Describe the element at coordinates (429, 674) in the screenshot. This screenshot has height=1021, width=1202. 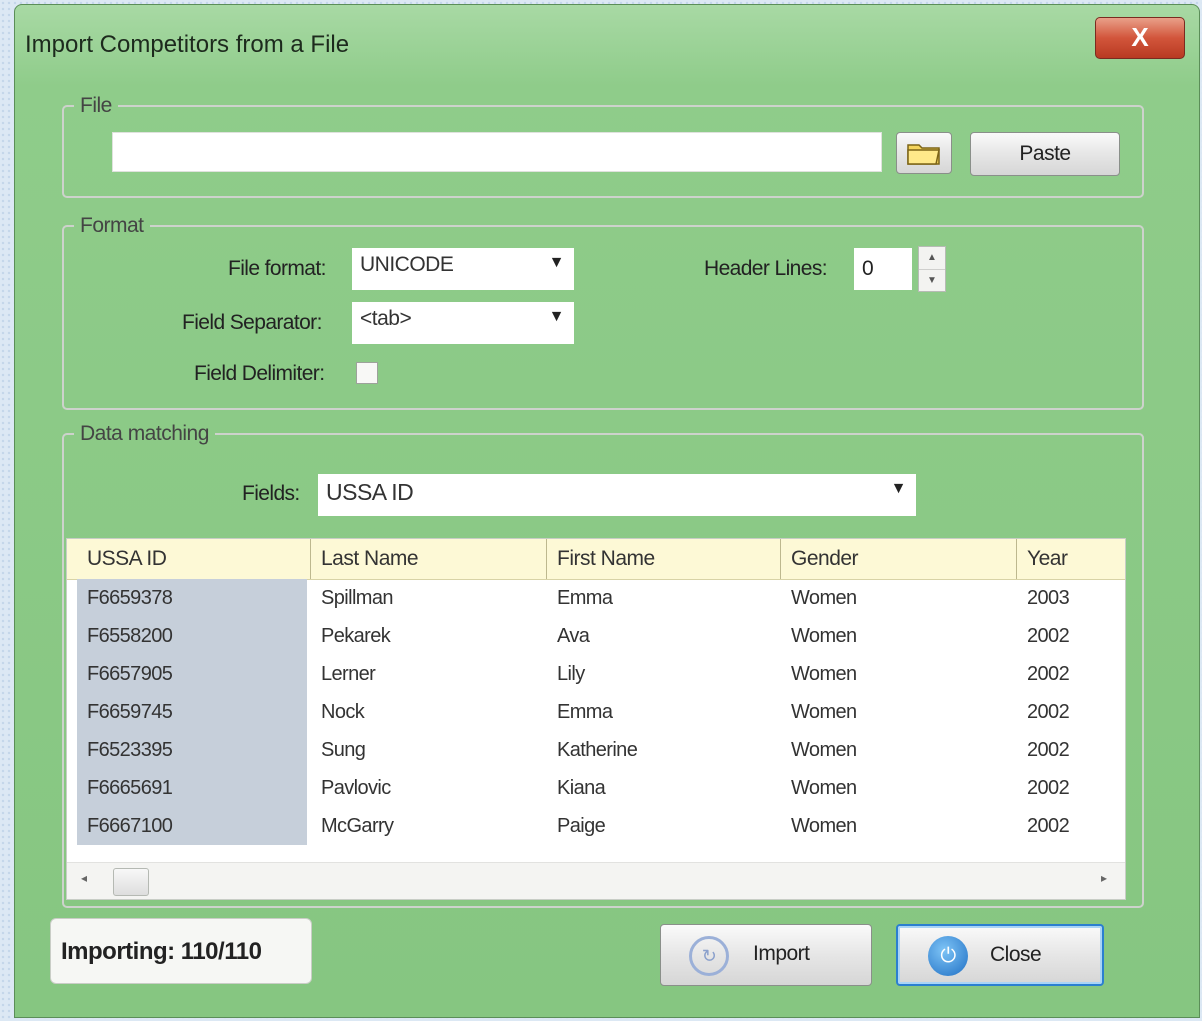
I see `cell-last-name: Lerner` at that location.